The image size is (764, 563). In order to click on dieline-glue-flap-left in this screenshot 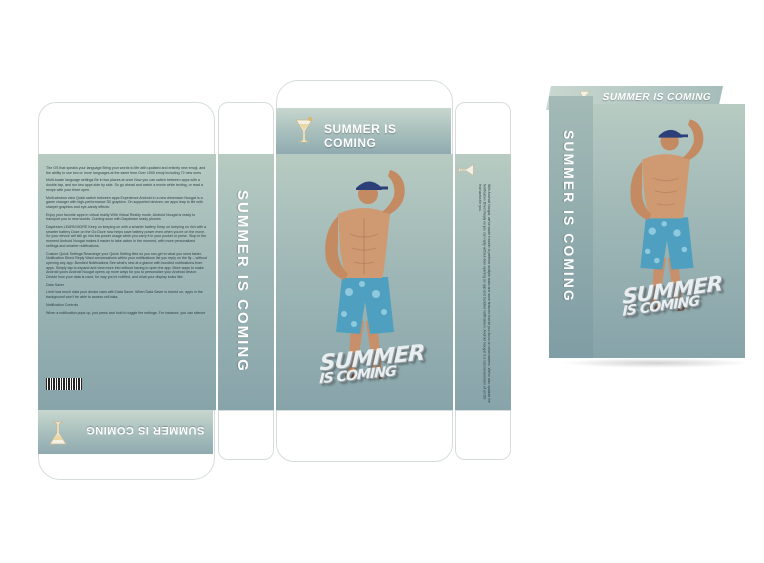, I will do `click(246, 129)`.